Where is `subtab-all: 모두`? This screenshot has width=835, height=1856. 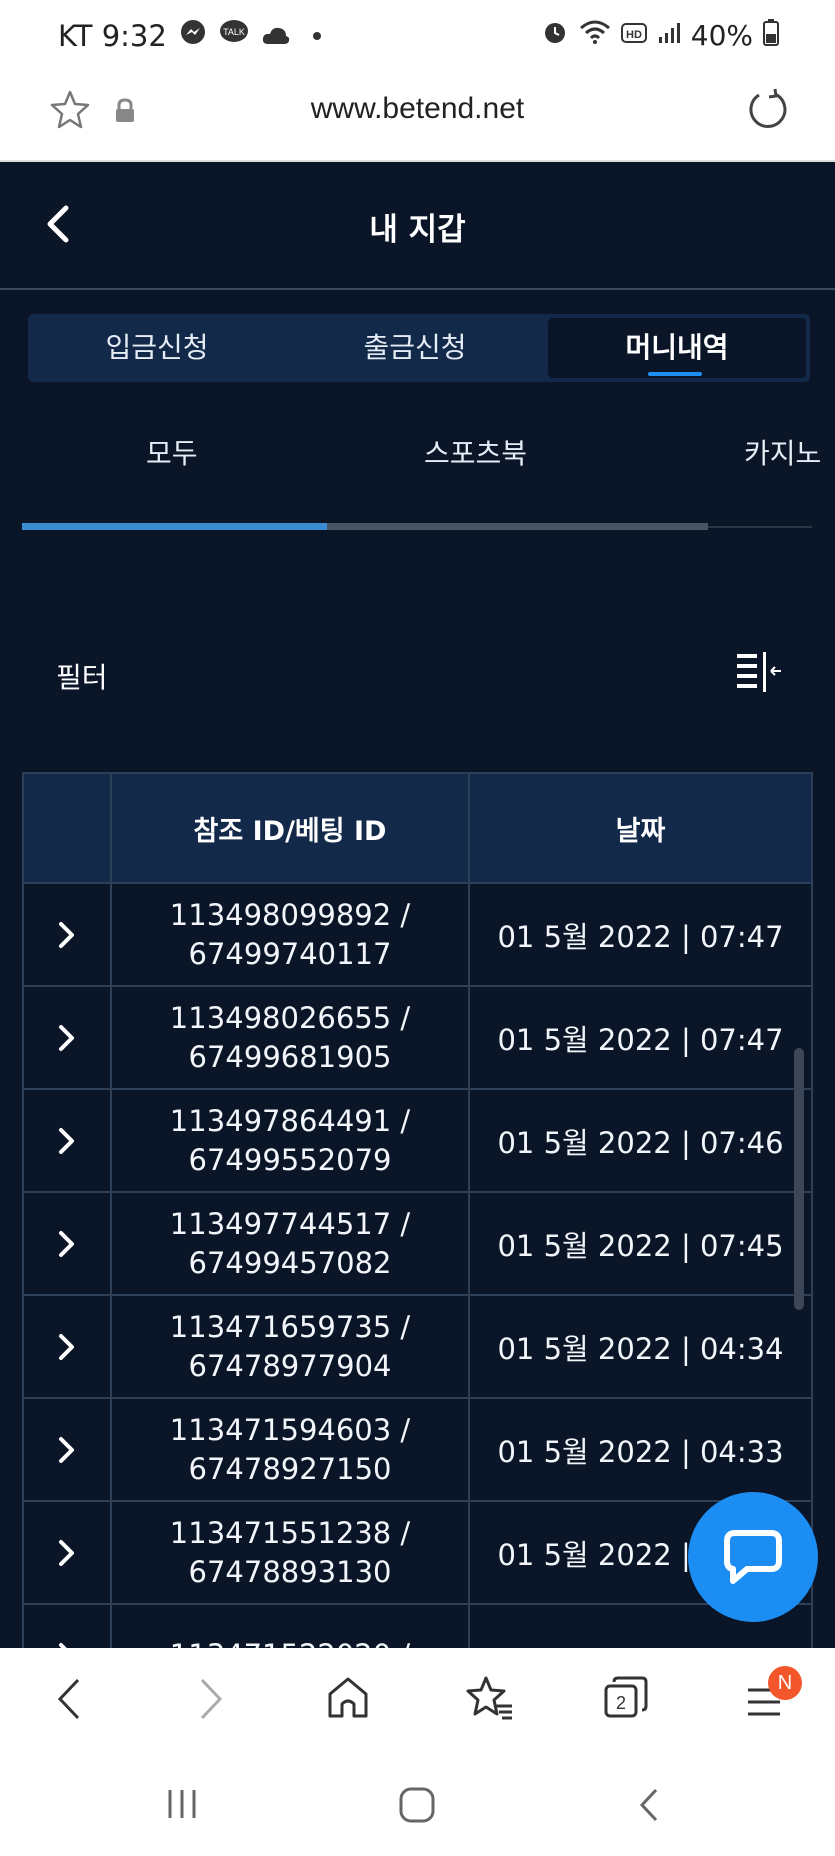 subtab-all: 모두 is located at coordinates (172, 452).